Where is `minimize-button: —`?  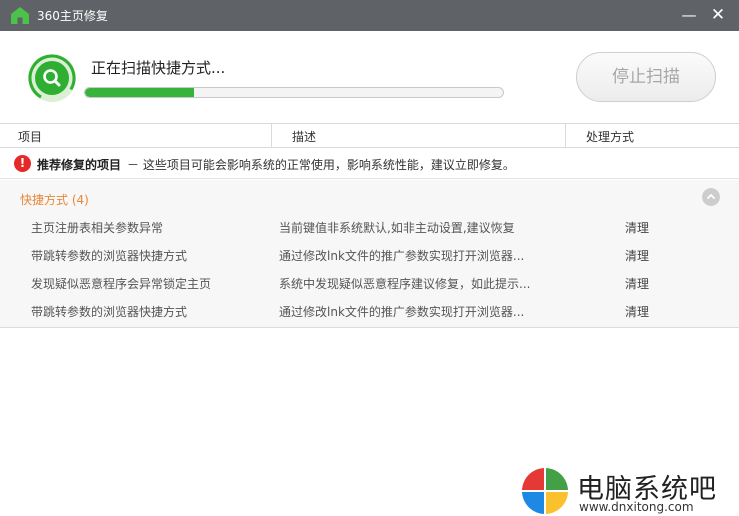
minimize-button: — is located at coordinates (689, 15).